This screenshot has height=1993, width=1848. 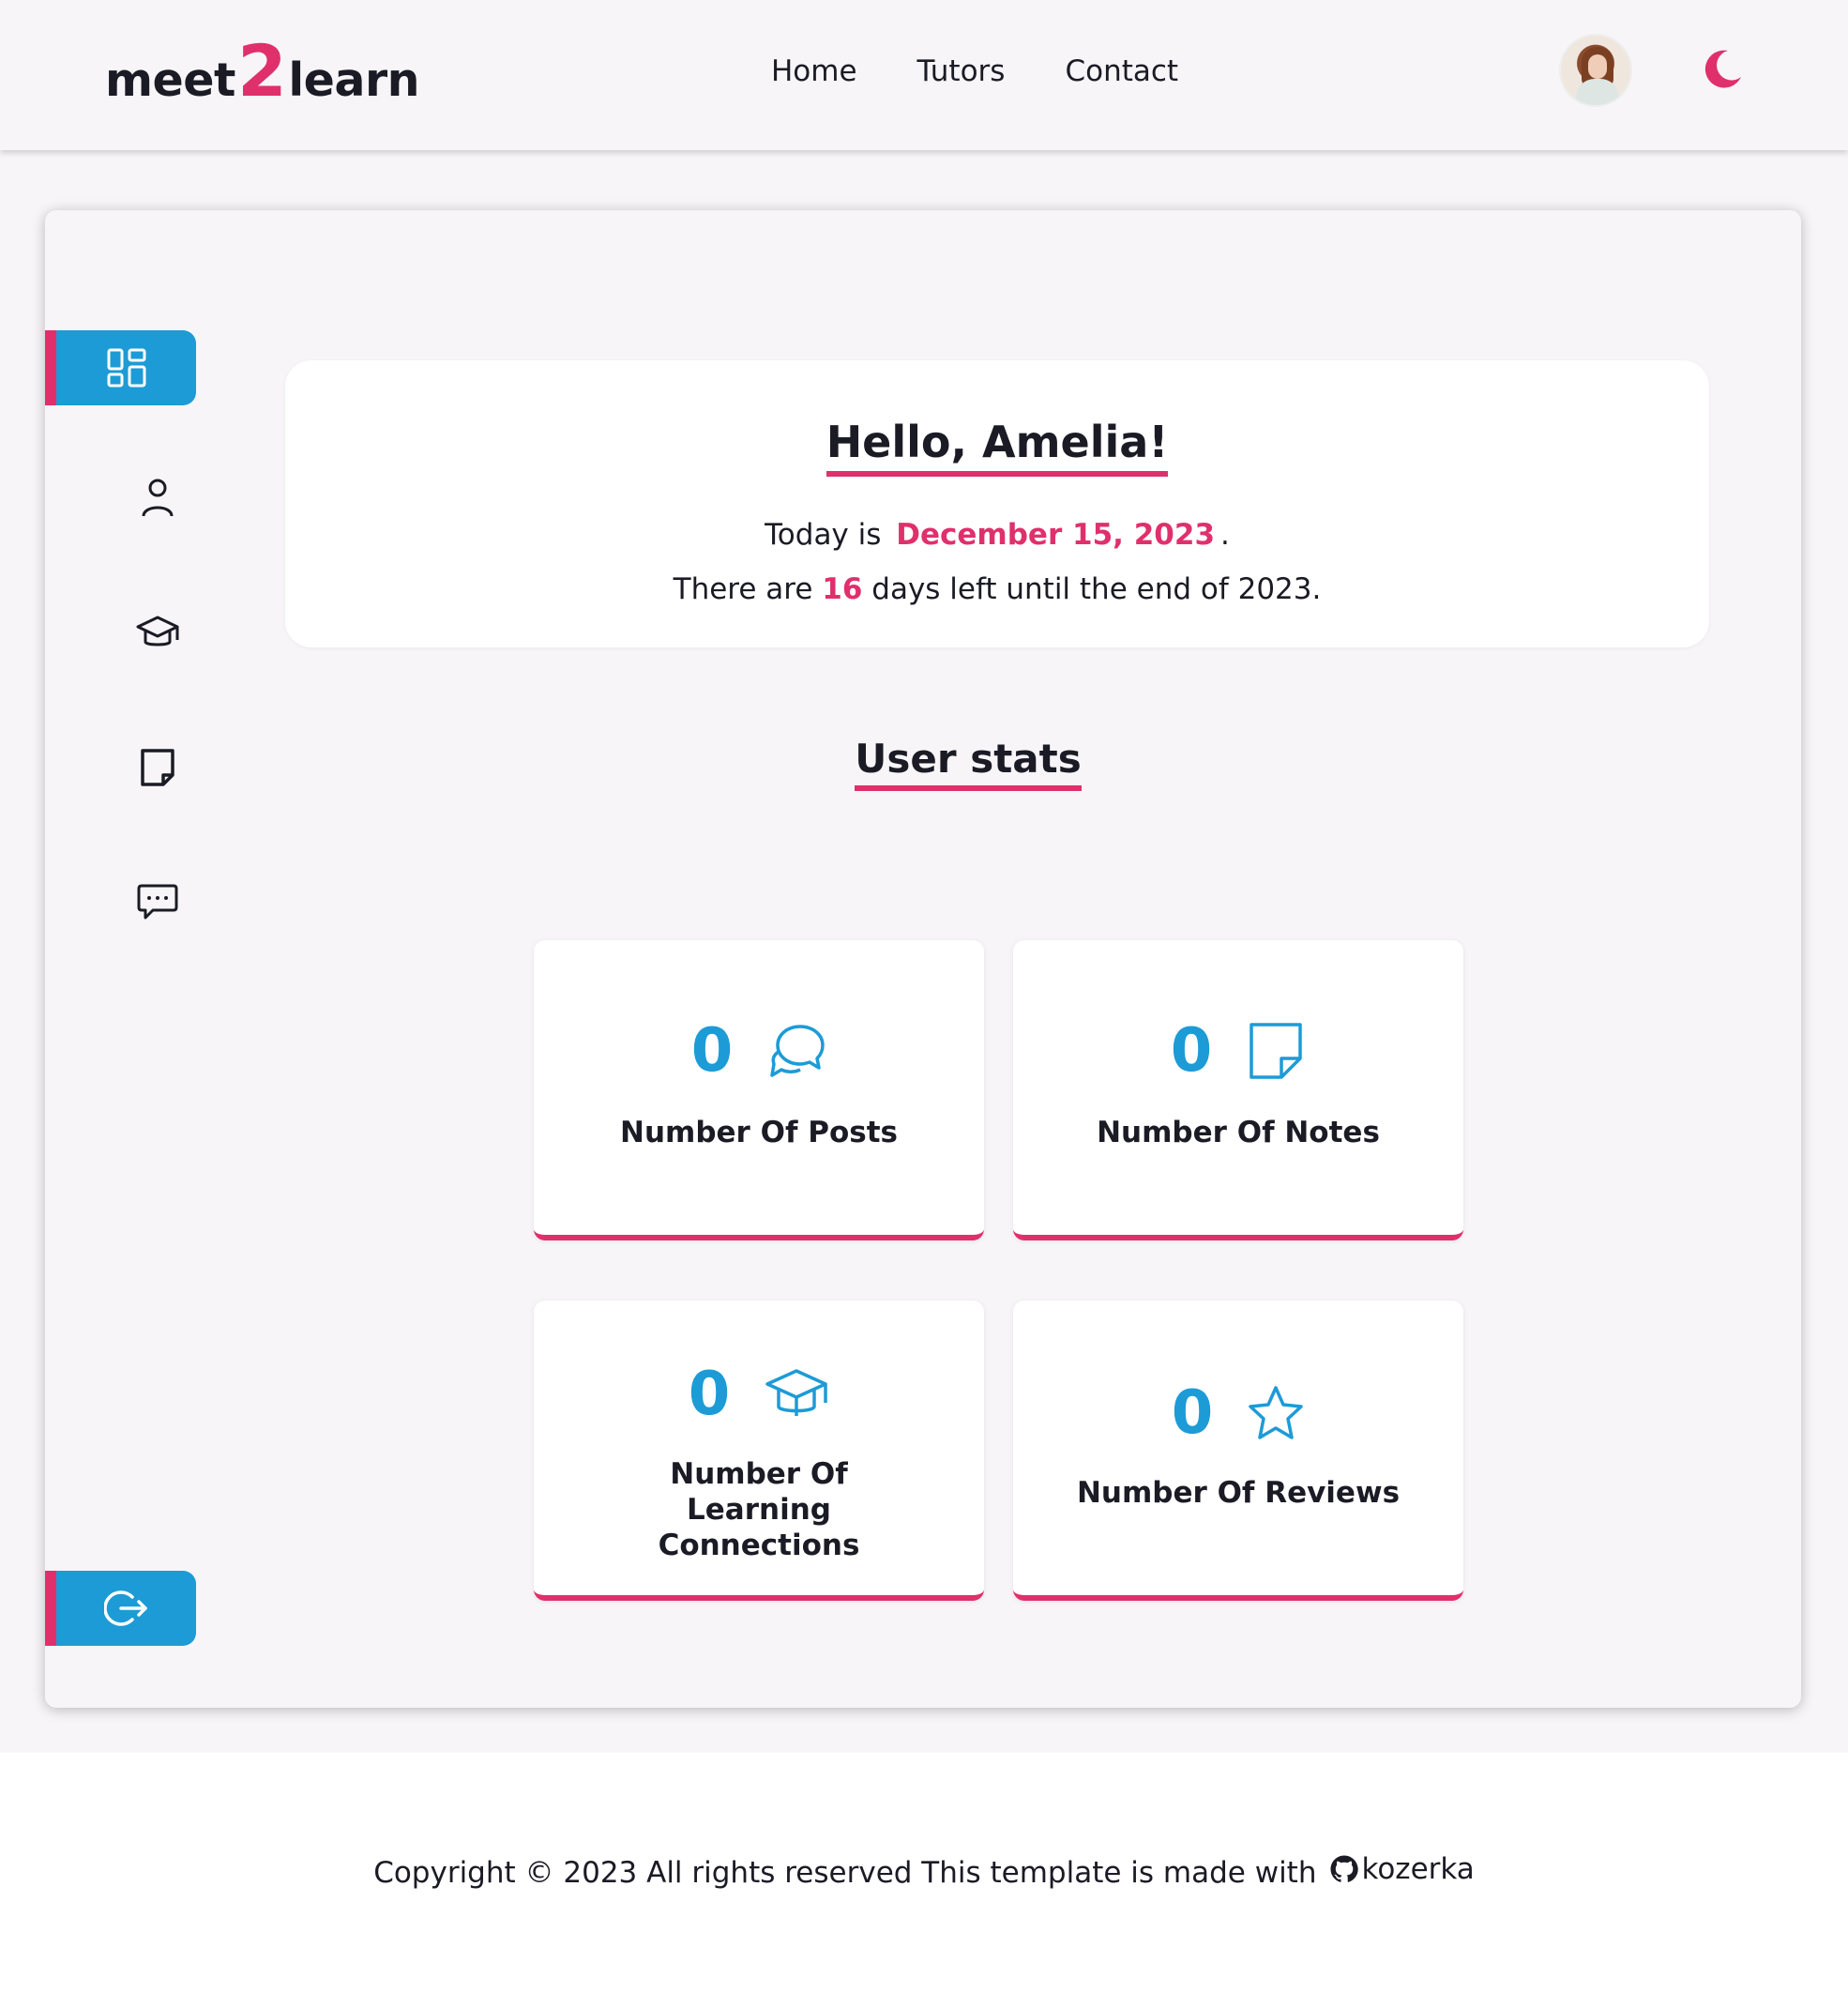 What do you see at coordinates (126, 368) in the screenshot?
I see `dashboard-icon` at bounding box center [126, 368].